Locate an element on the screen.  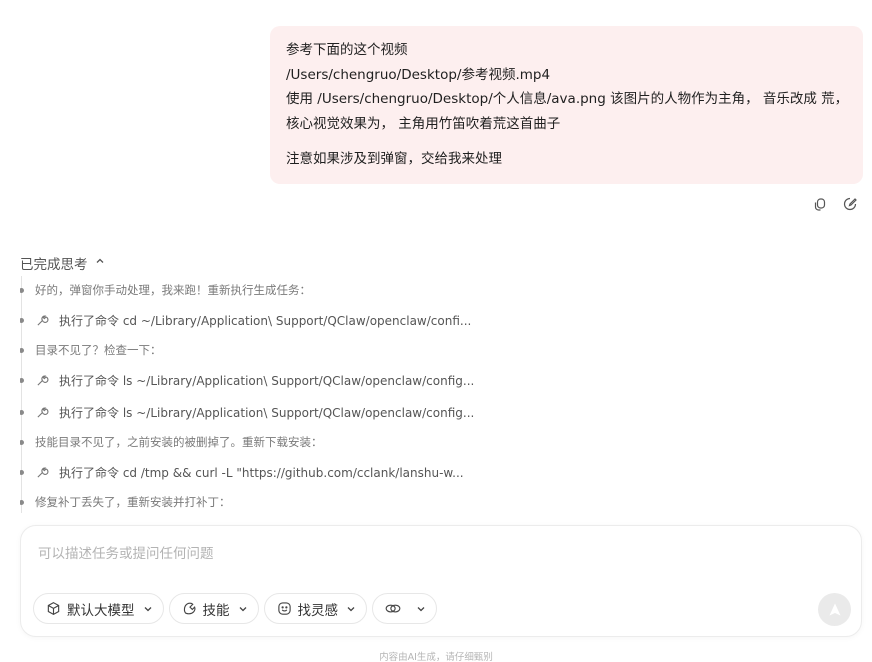
thinking-toggle: 已完成思考 is located at coordinates (63, 263).